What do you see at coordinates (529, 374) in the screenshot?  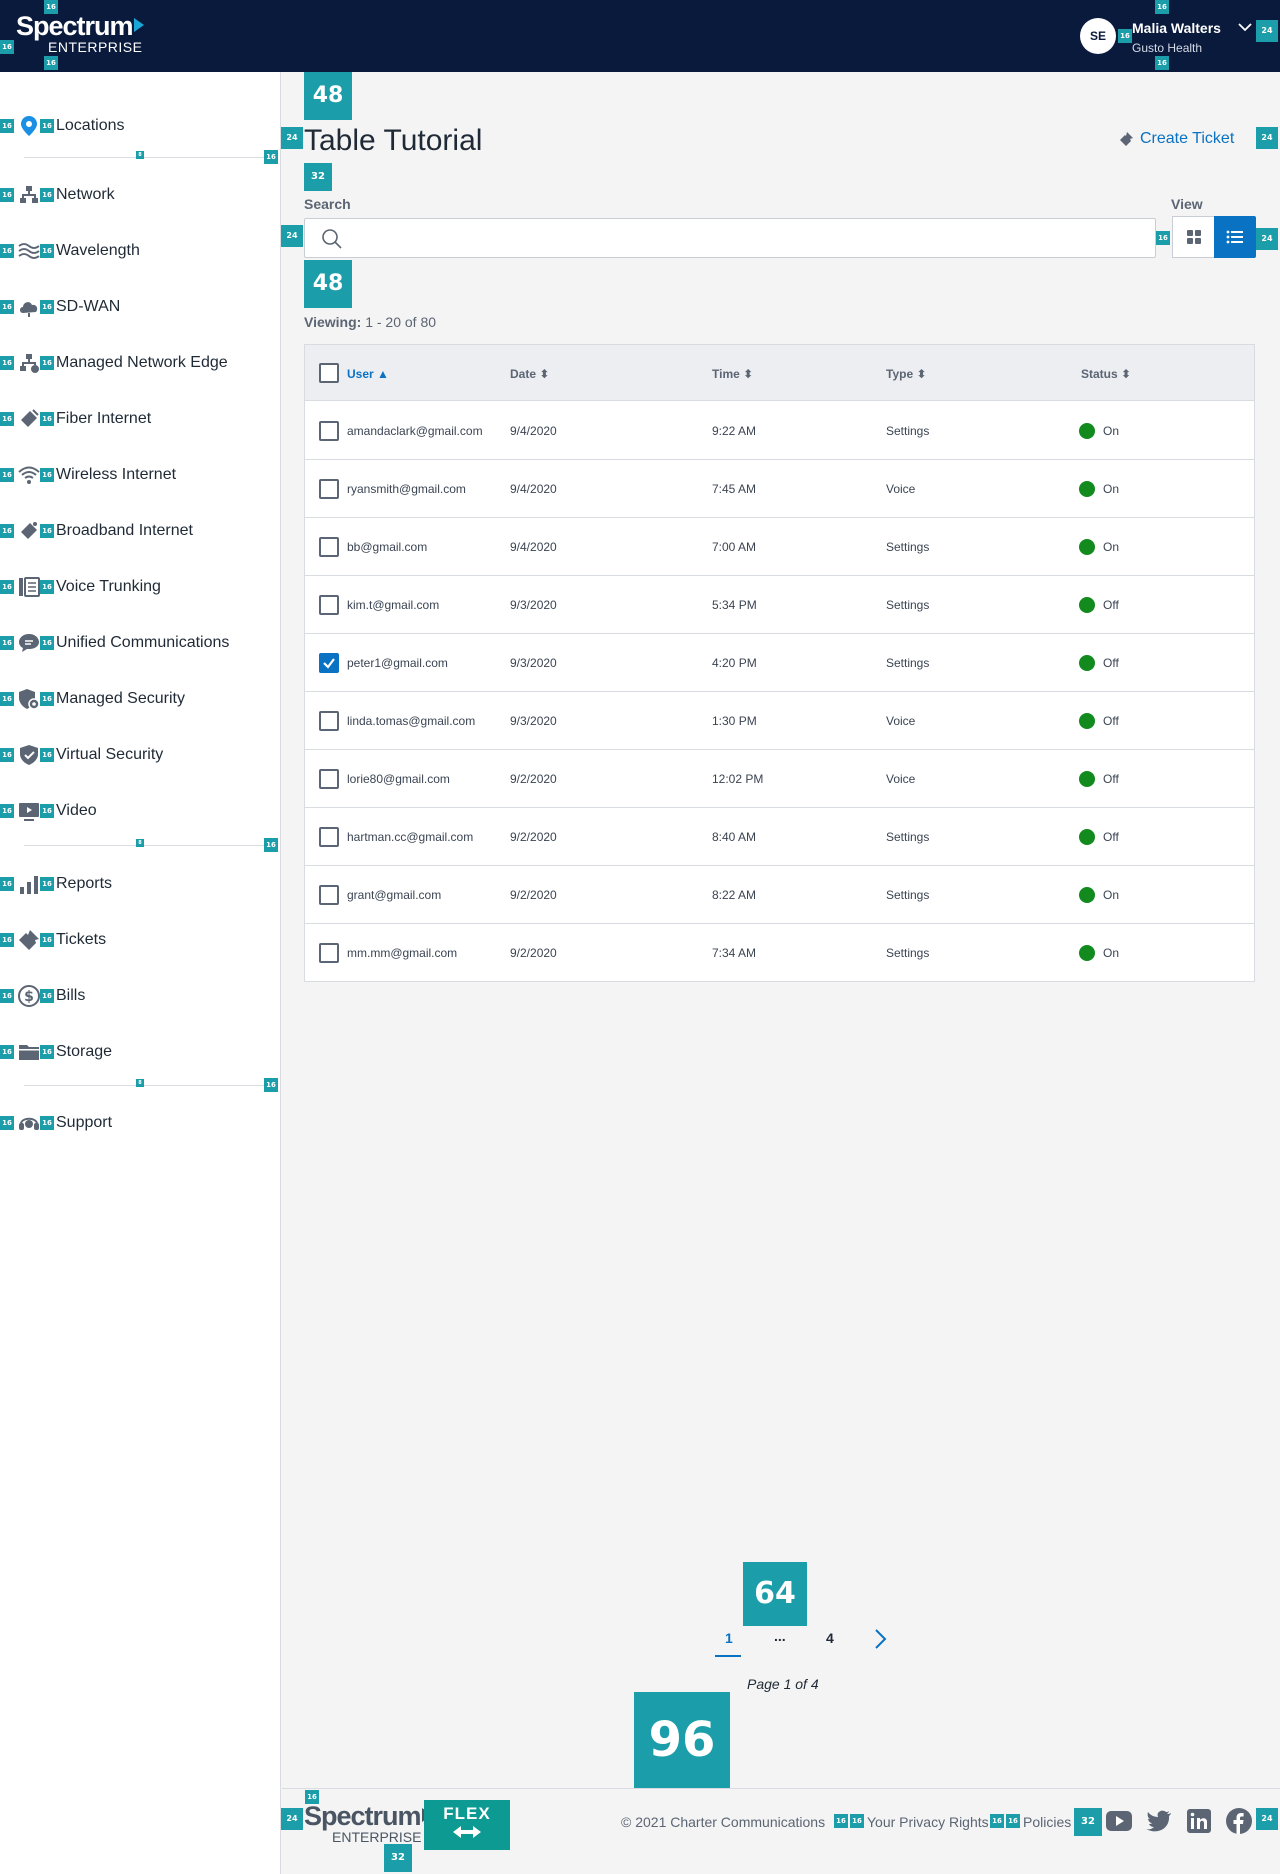 I see `column-header-date: Date ⬍` at bounding box center [529, 374].